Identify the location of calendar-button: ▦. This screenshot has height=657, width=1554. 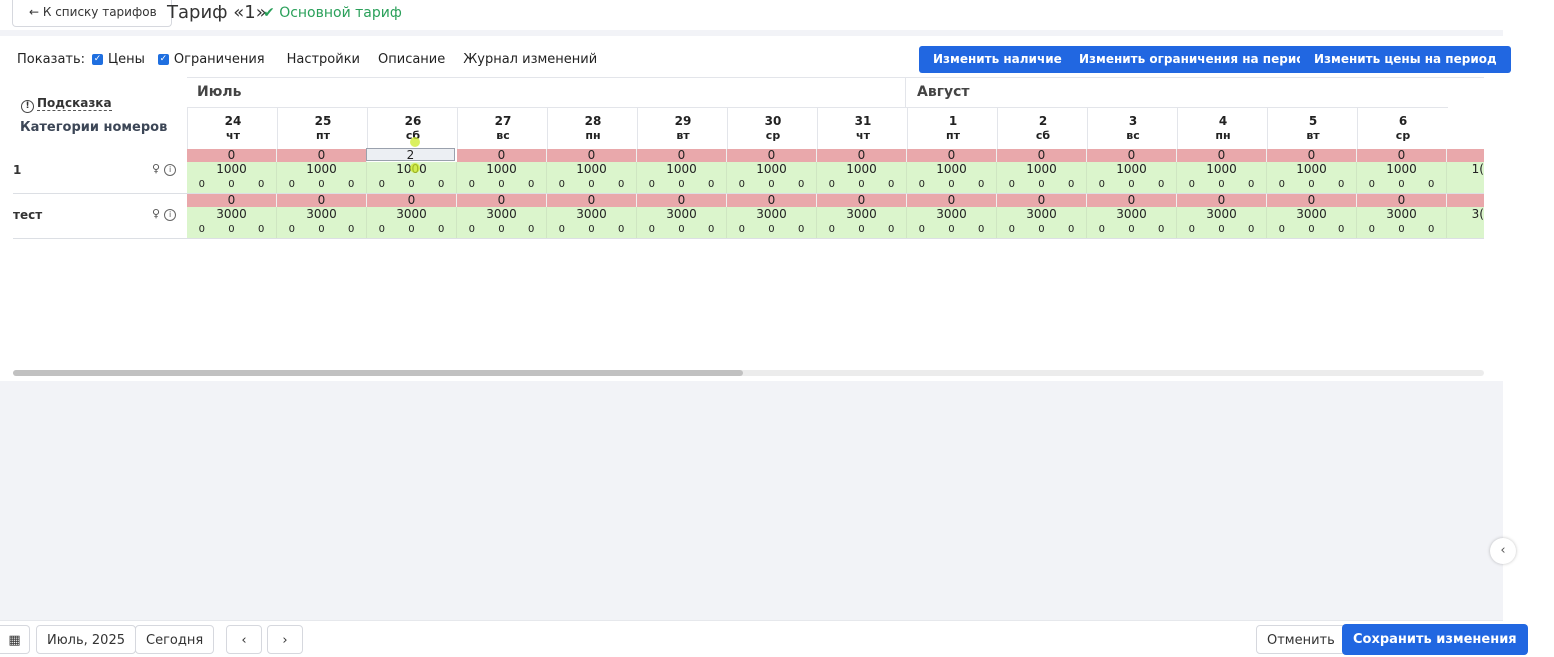
(15, 639).